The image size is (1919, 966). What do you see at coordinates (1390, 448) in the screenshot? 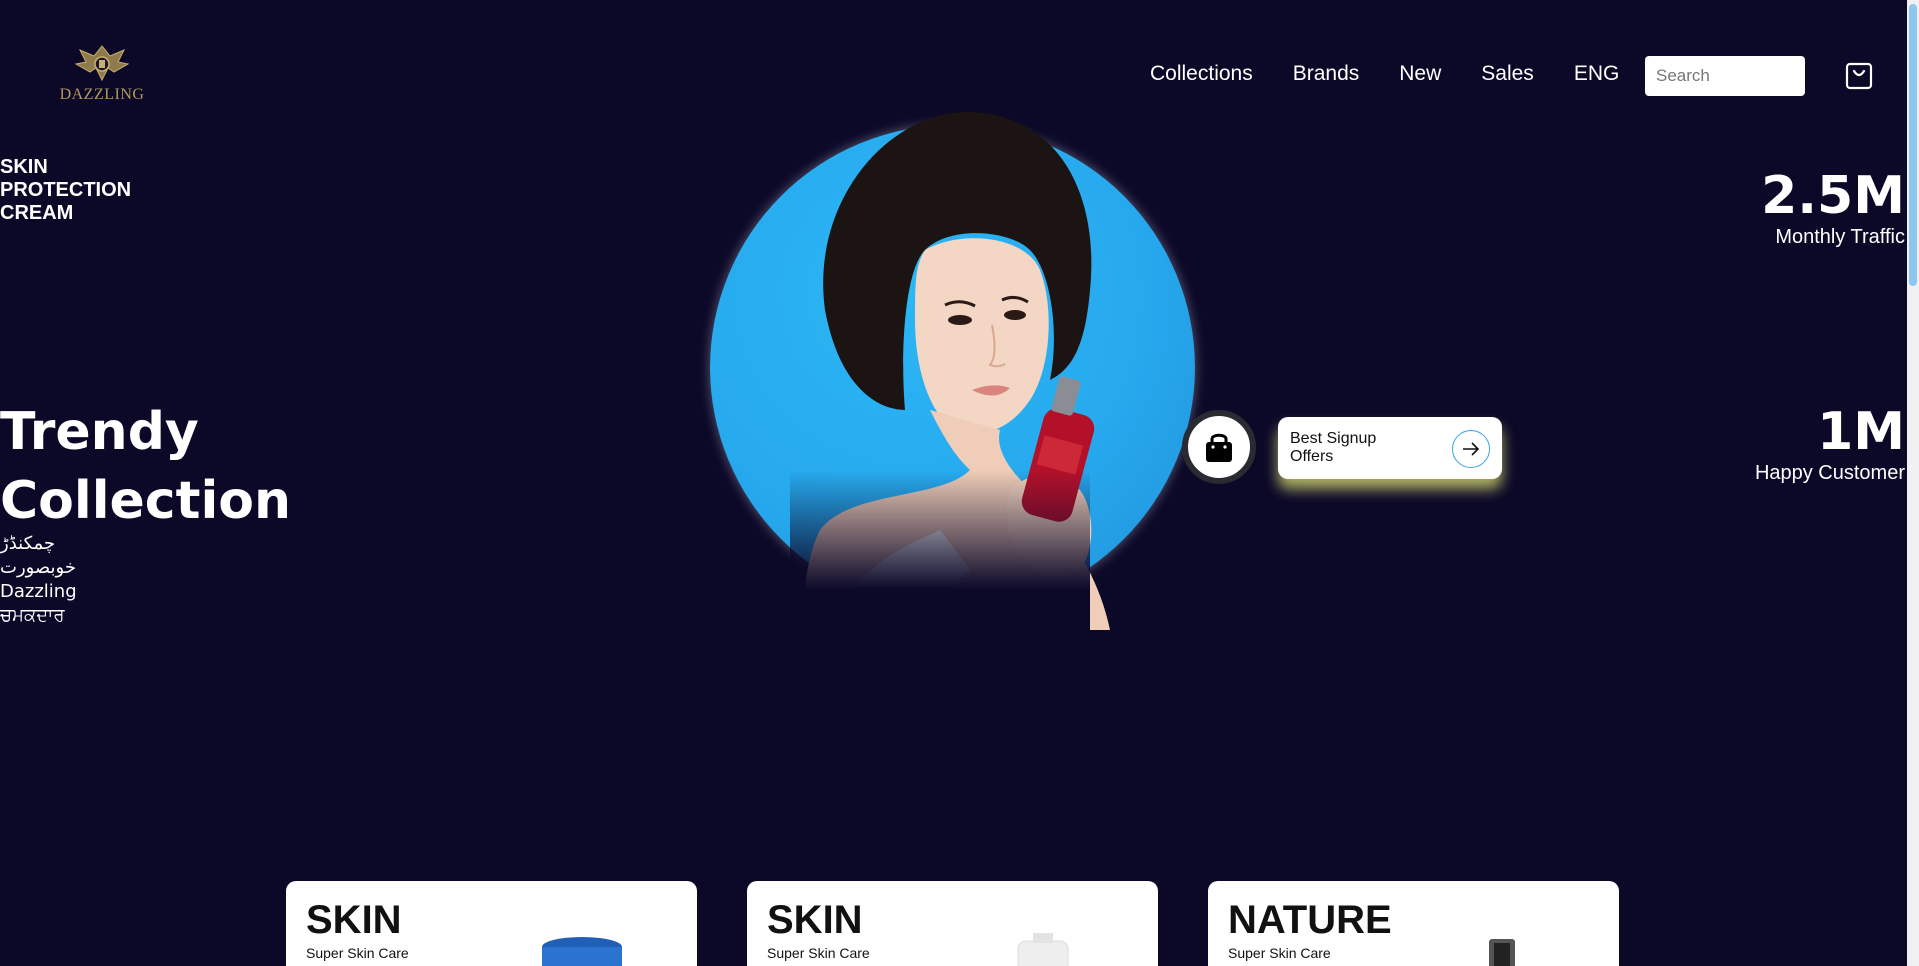
I see `signup-offers-button: Best Signup Offers` at bounding box center [1390, 448].